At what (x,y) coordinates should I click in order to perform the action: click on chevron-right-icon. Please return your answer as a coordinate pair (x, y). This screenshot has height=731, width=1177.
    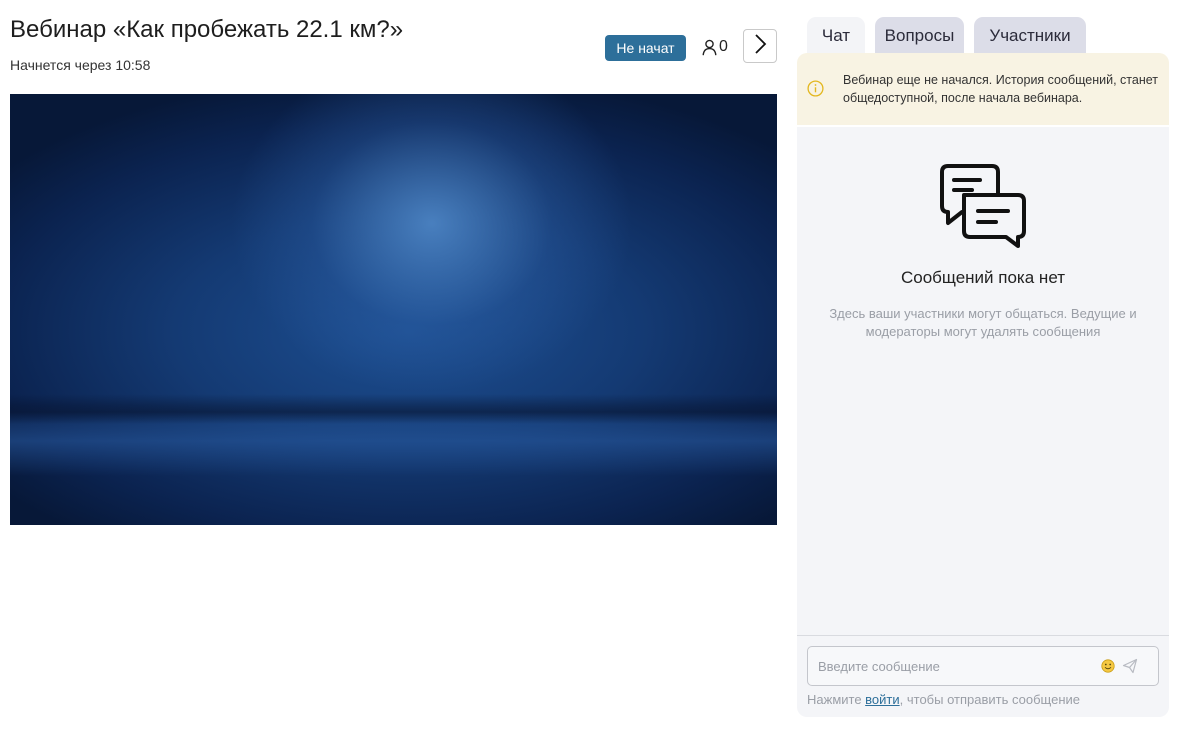
    Looking at the image, I should click on (760, 46).